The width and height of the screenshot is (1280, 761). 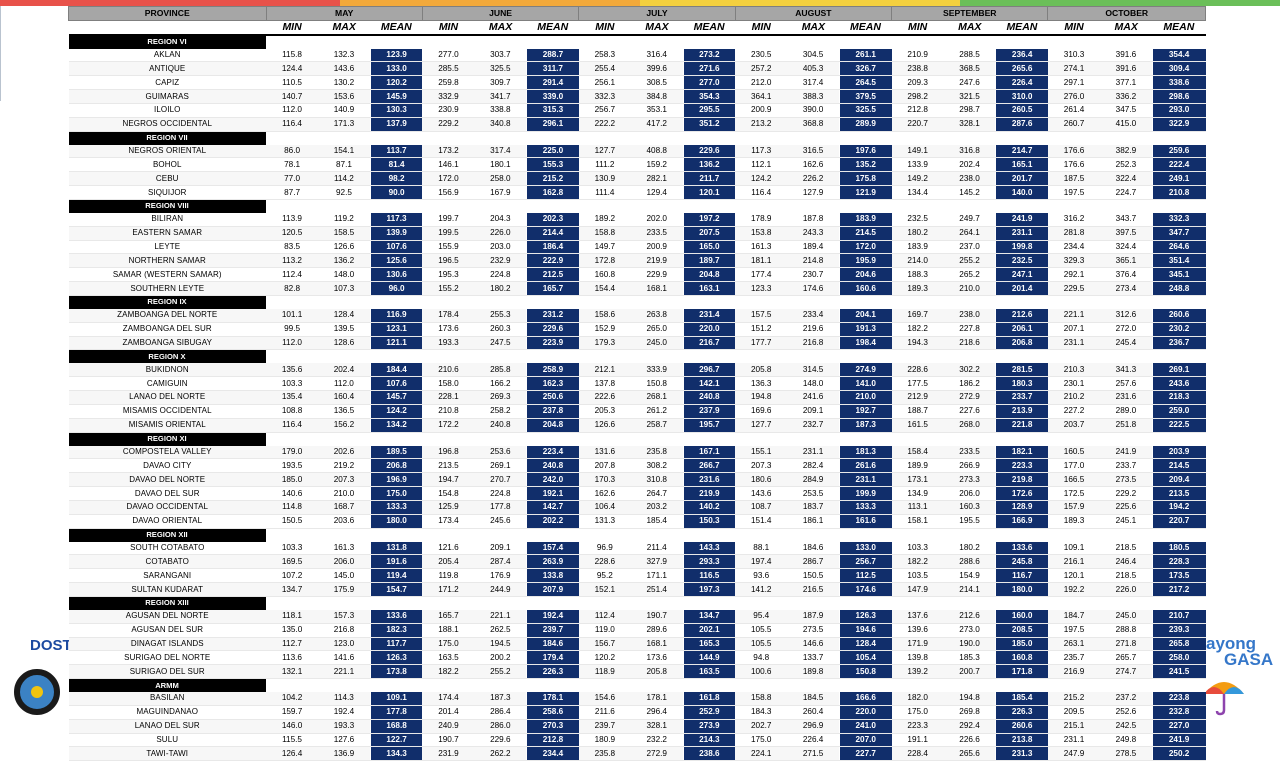 I want to click on min-cell: 194.7, so click(x=448, y=480).